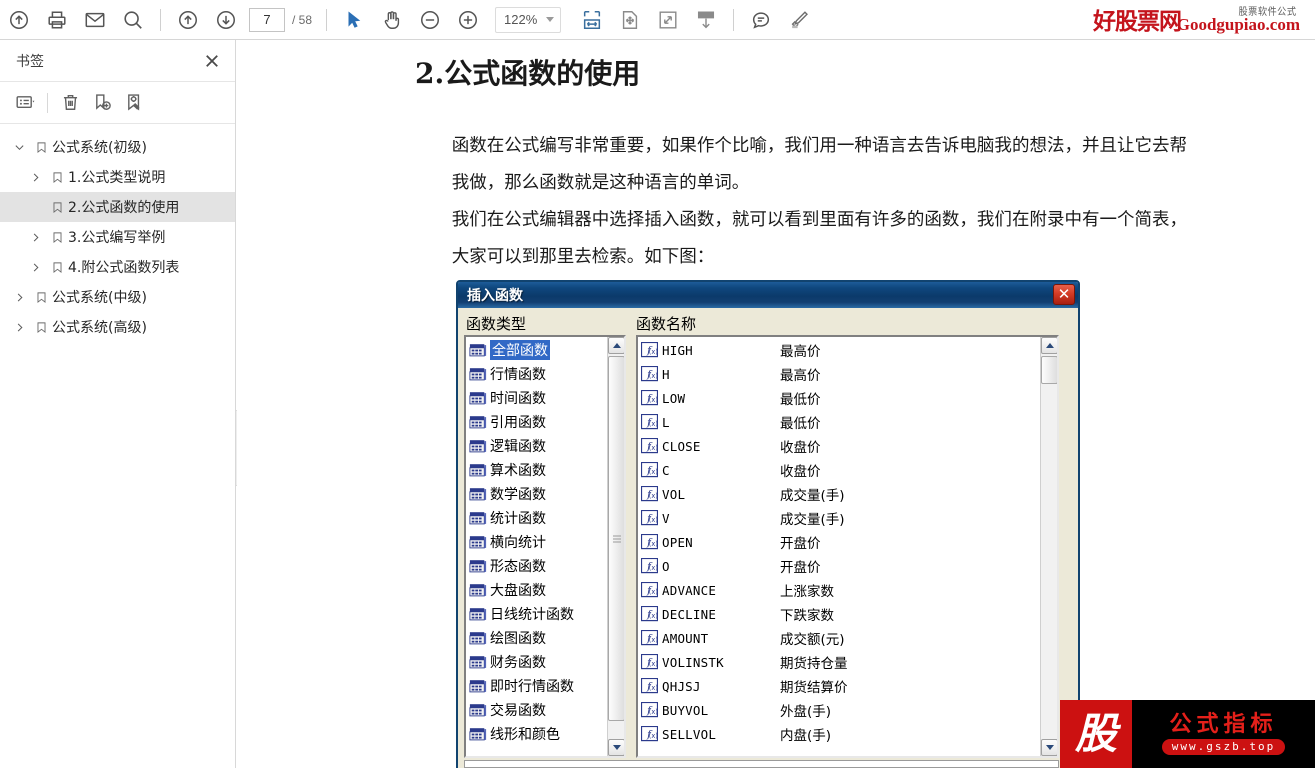 Image resolution: width=1315 pixels, height=768 pixels. I want to click on upload-icon, so click(19, 20).